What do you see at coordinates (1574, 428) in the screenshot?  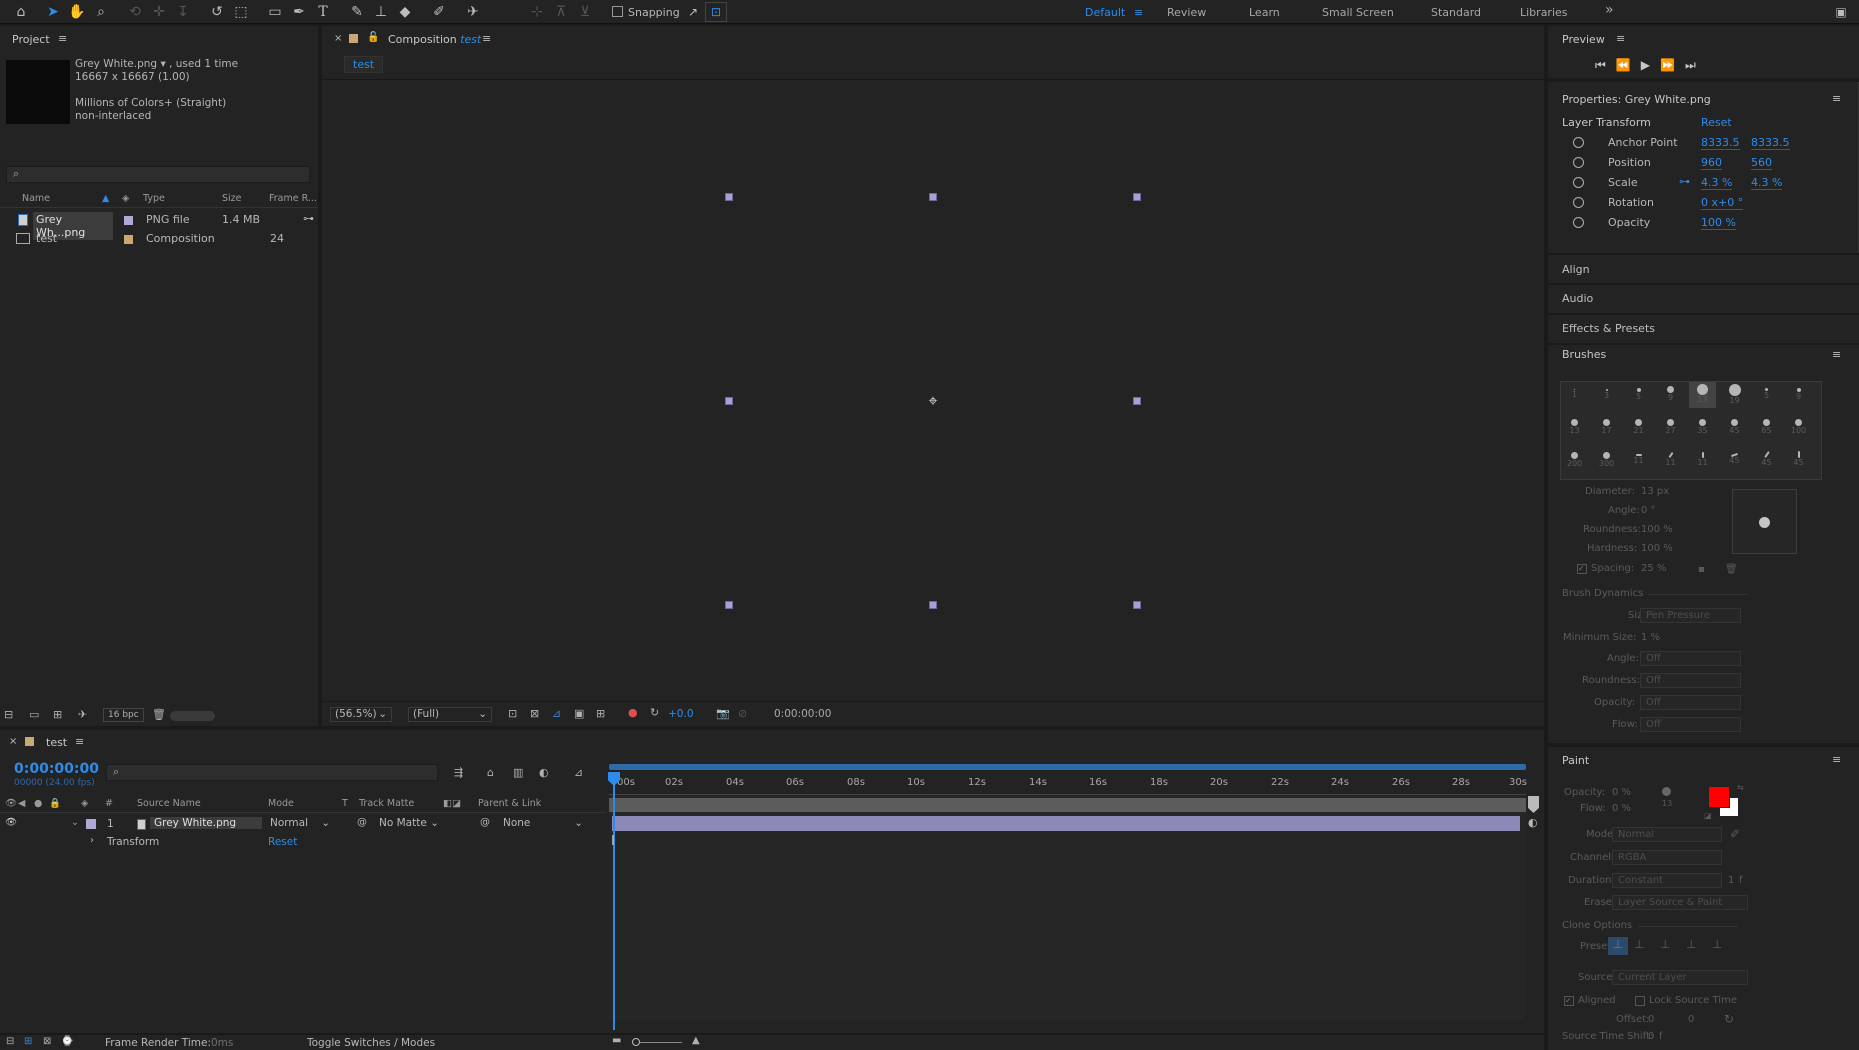 I see `brush-tip: 13` at bounding box center [1574, 428].